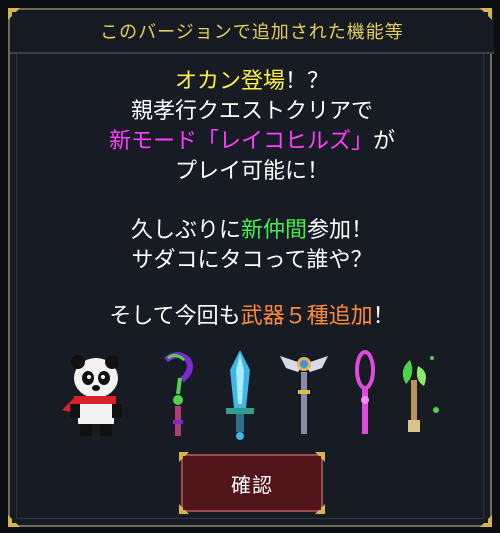 The width and height of the screenshot is (500, 533). Describe the element at coordinates (251, 111) in the screenshot. I see `text-line-2: 親孝行クエストクリアで` at that location.